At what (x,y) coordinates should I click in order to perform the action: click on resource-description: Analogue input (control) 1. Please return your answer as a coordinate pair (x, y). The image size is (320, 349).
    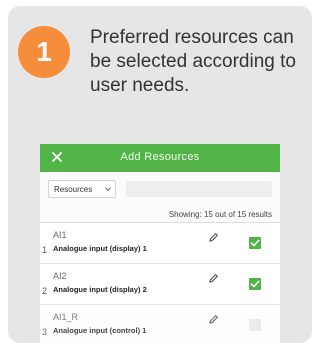
    Looking at the image, I should click on (100, 330).